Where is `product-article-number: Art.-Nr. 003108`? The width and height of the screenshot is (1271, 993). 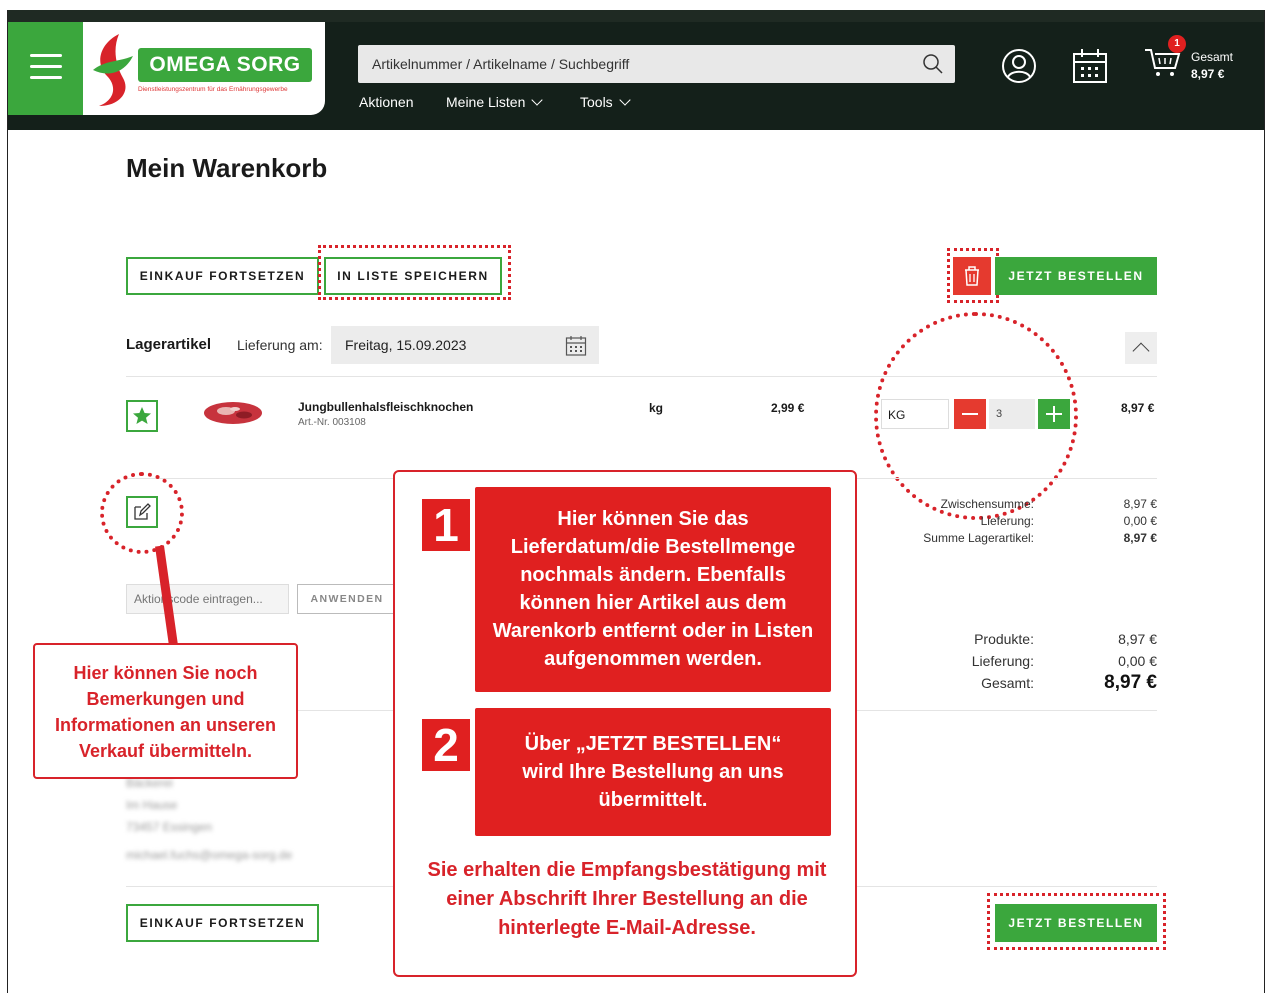
product-article-number: Art.-Nr. 003108 is located at coordinates (332, 422).